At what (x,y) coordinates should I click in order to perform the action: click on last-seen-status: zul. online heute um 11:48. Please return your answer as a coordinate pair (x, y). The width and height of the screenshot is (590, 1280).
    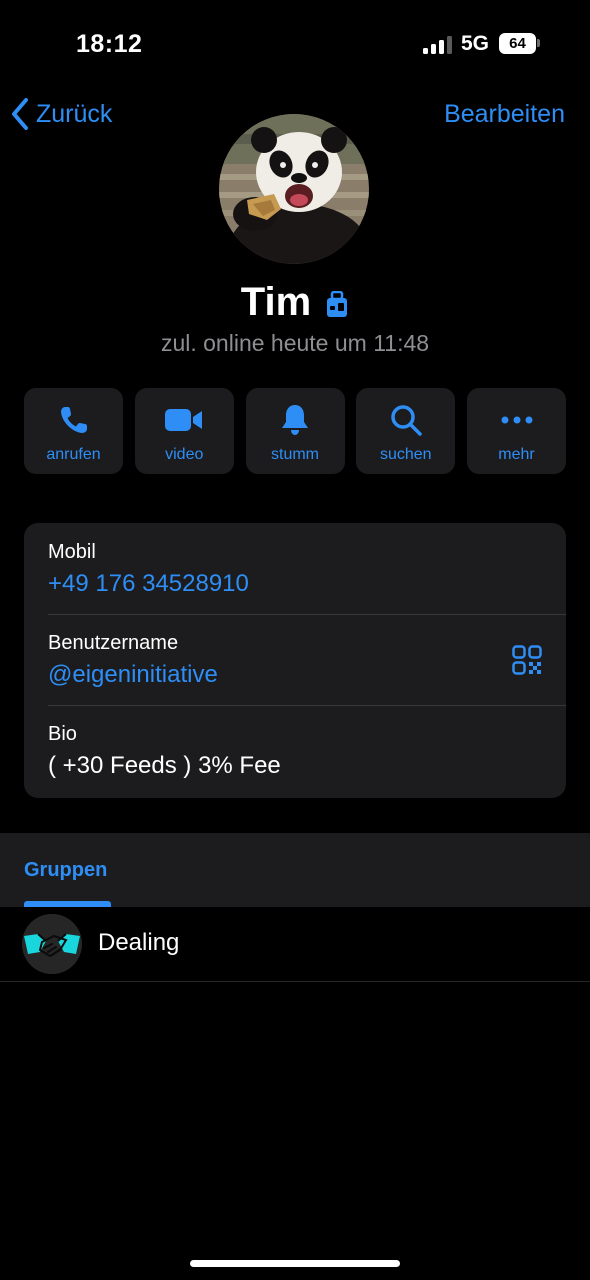
    Looking at the image, I should click on (295, 343).